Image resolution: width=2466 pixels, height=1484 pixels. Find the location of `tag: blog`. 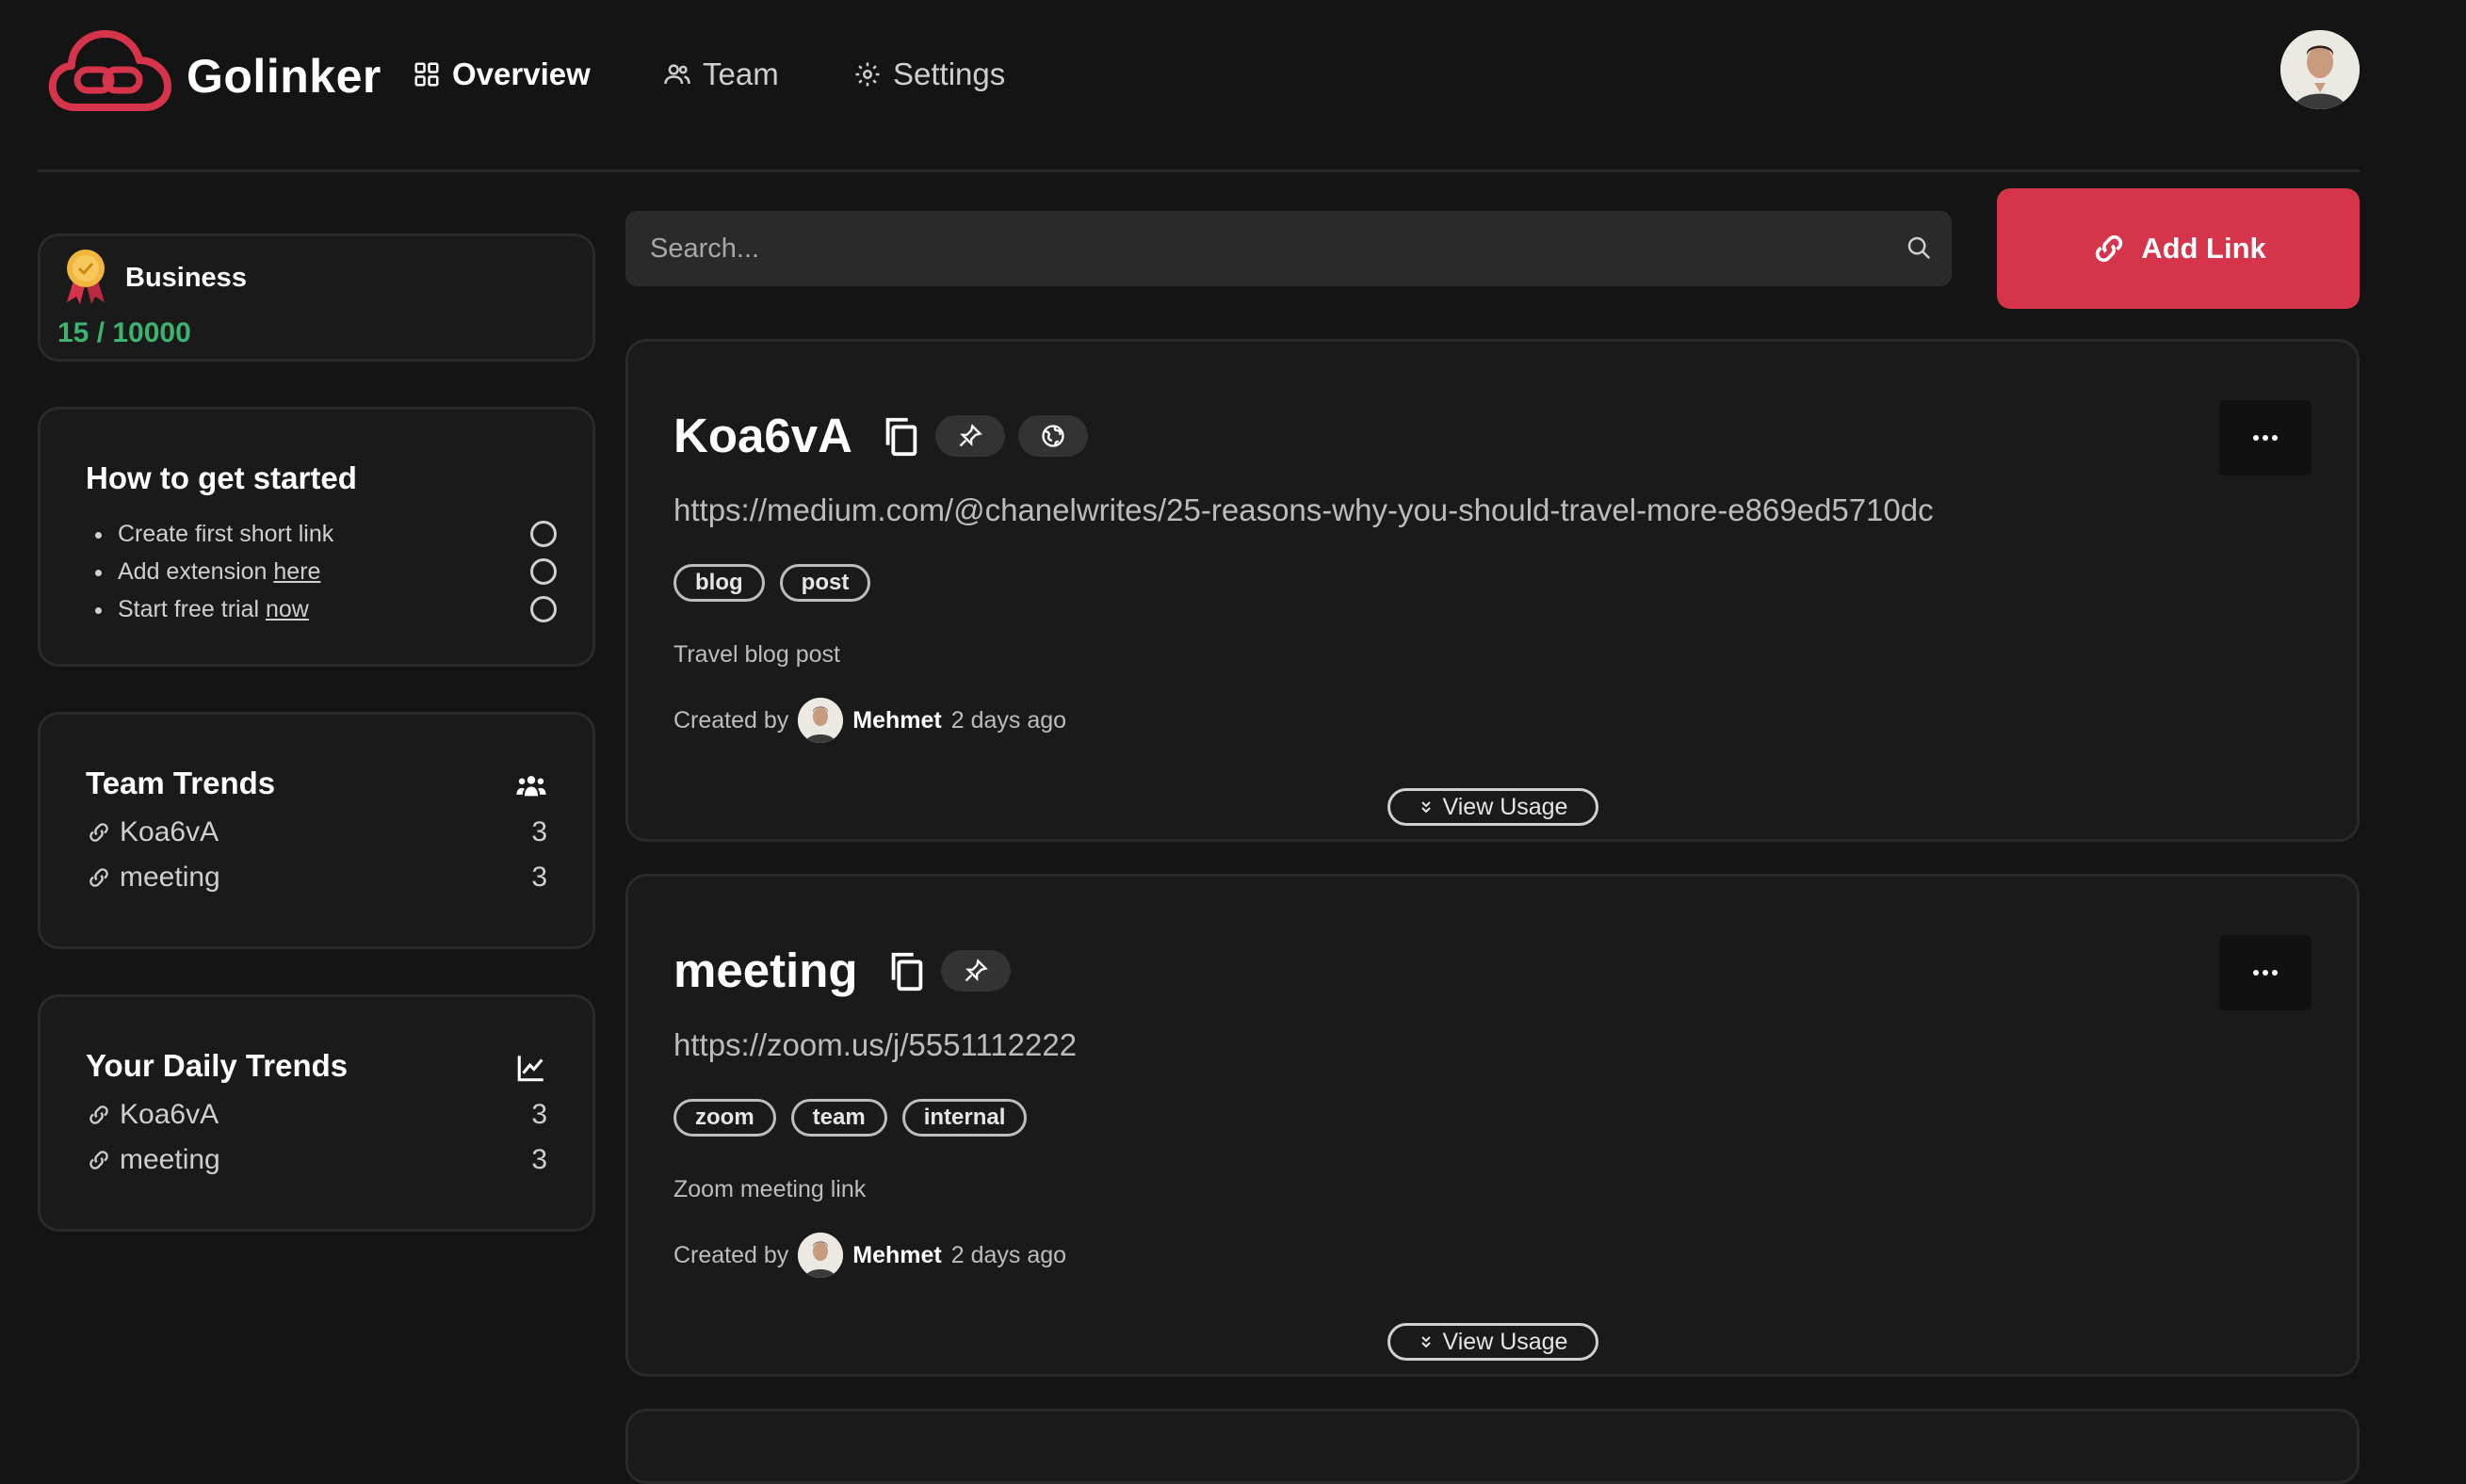

tag: blog is located at coordinates (719, 583).